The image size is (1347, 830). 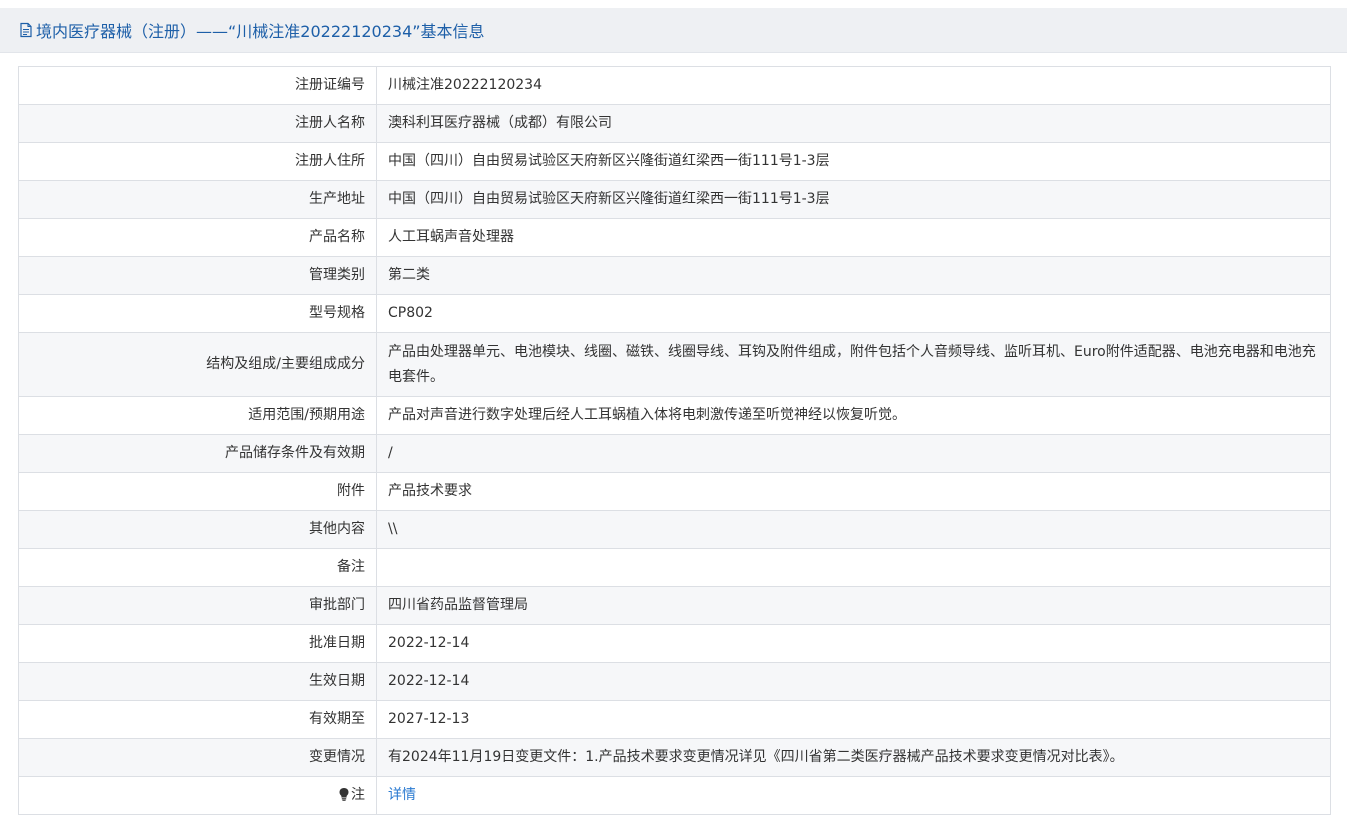 I want to click on page-header: 境内医疗器械（注册）——“川械注准20222120234”基本信息, so click(x=673, y=30).